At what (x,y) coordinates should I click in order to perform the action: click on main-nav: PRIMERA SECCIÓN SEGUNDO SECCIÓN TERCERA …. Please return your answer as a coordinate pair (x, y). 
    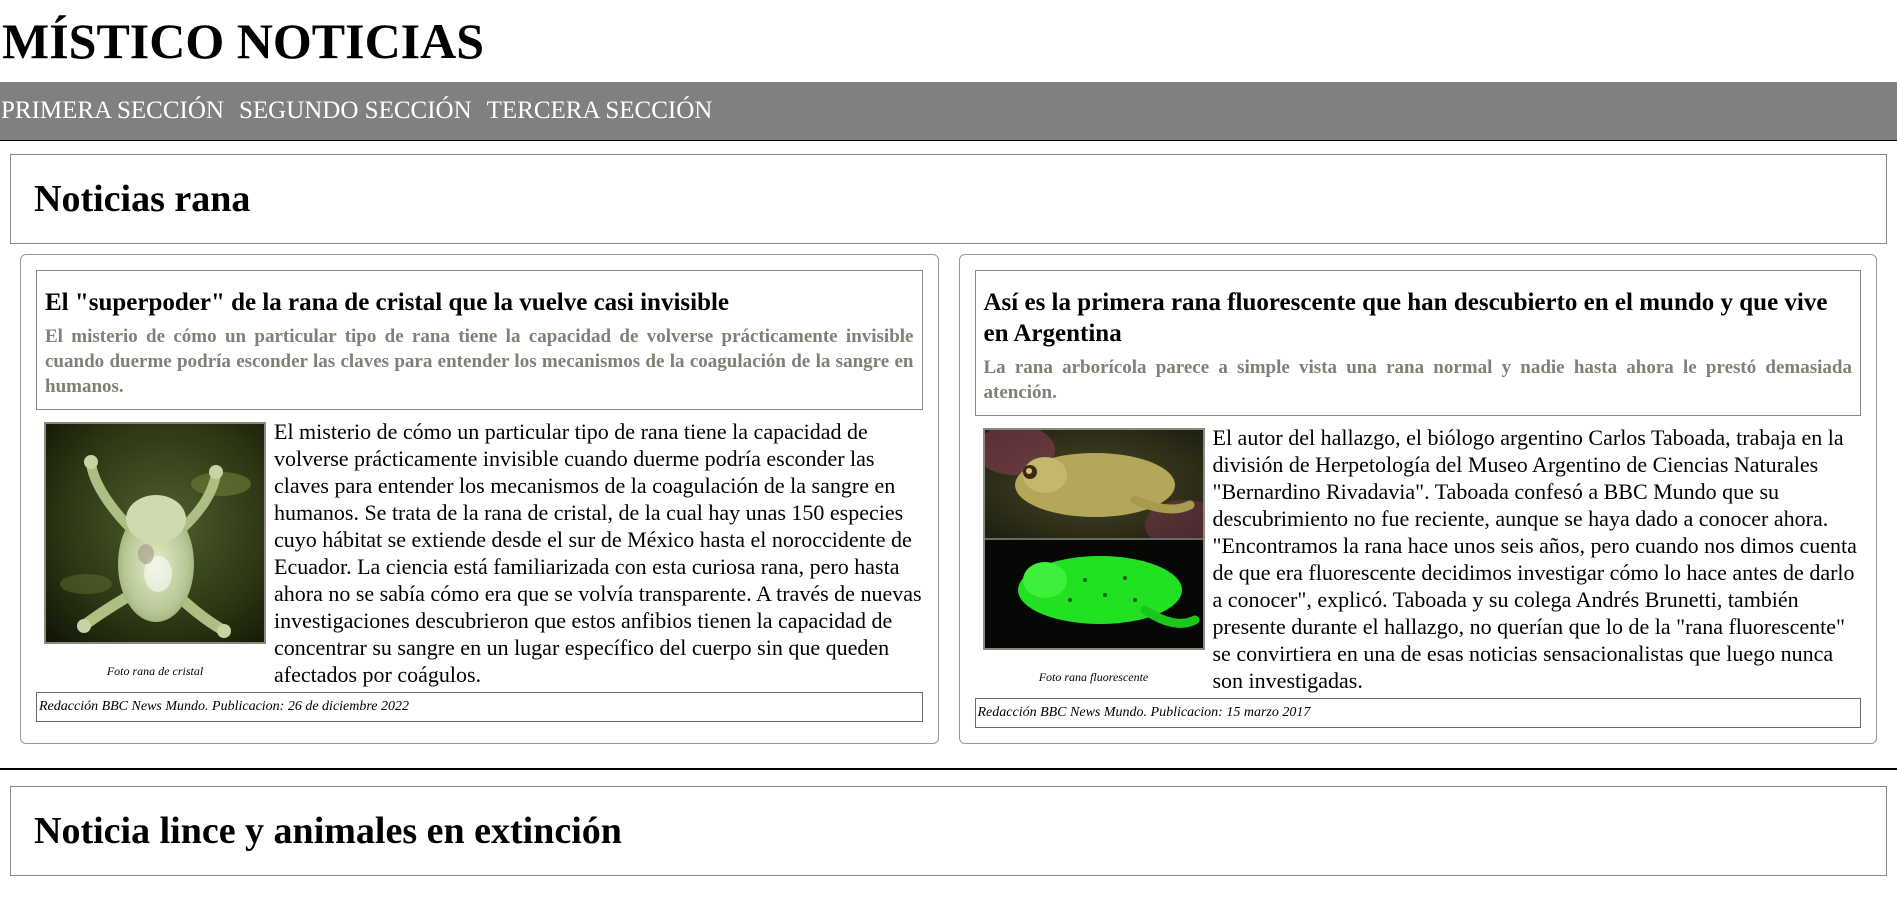
    Looking at the image, I should click on (948, 111).